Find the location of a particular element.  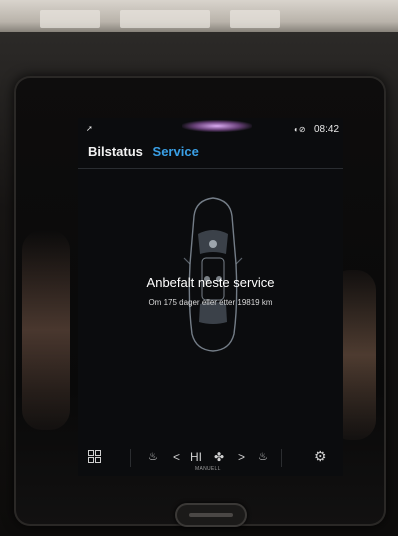

fan-icon: ✤ is located at coordinates (219, 457).